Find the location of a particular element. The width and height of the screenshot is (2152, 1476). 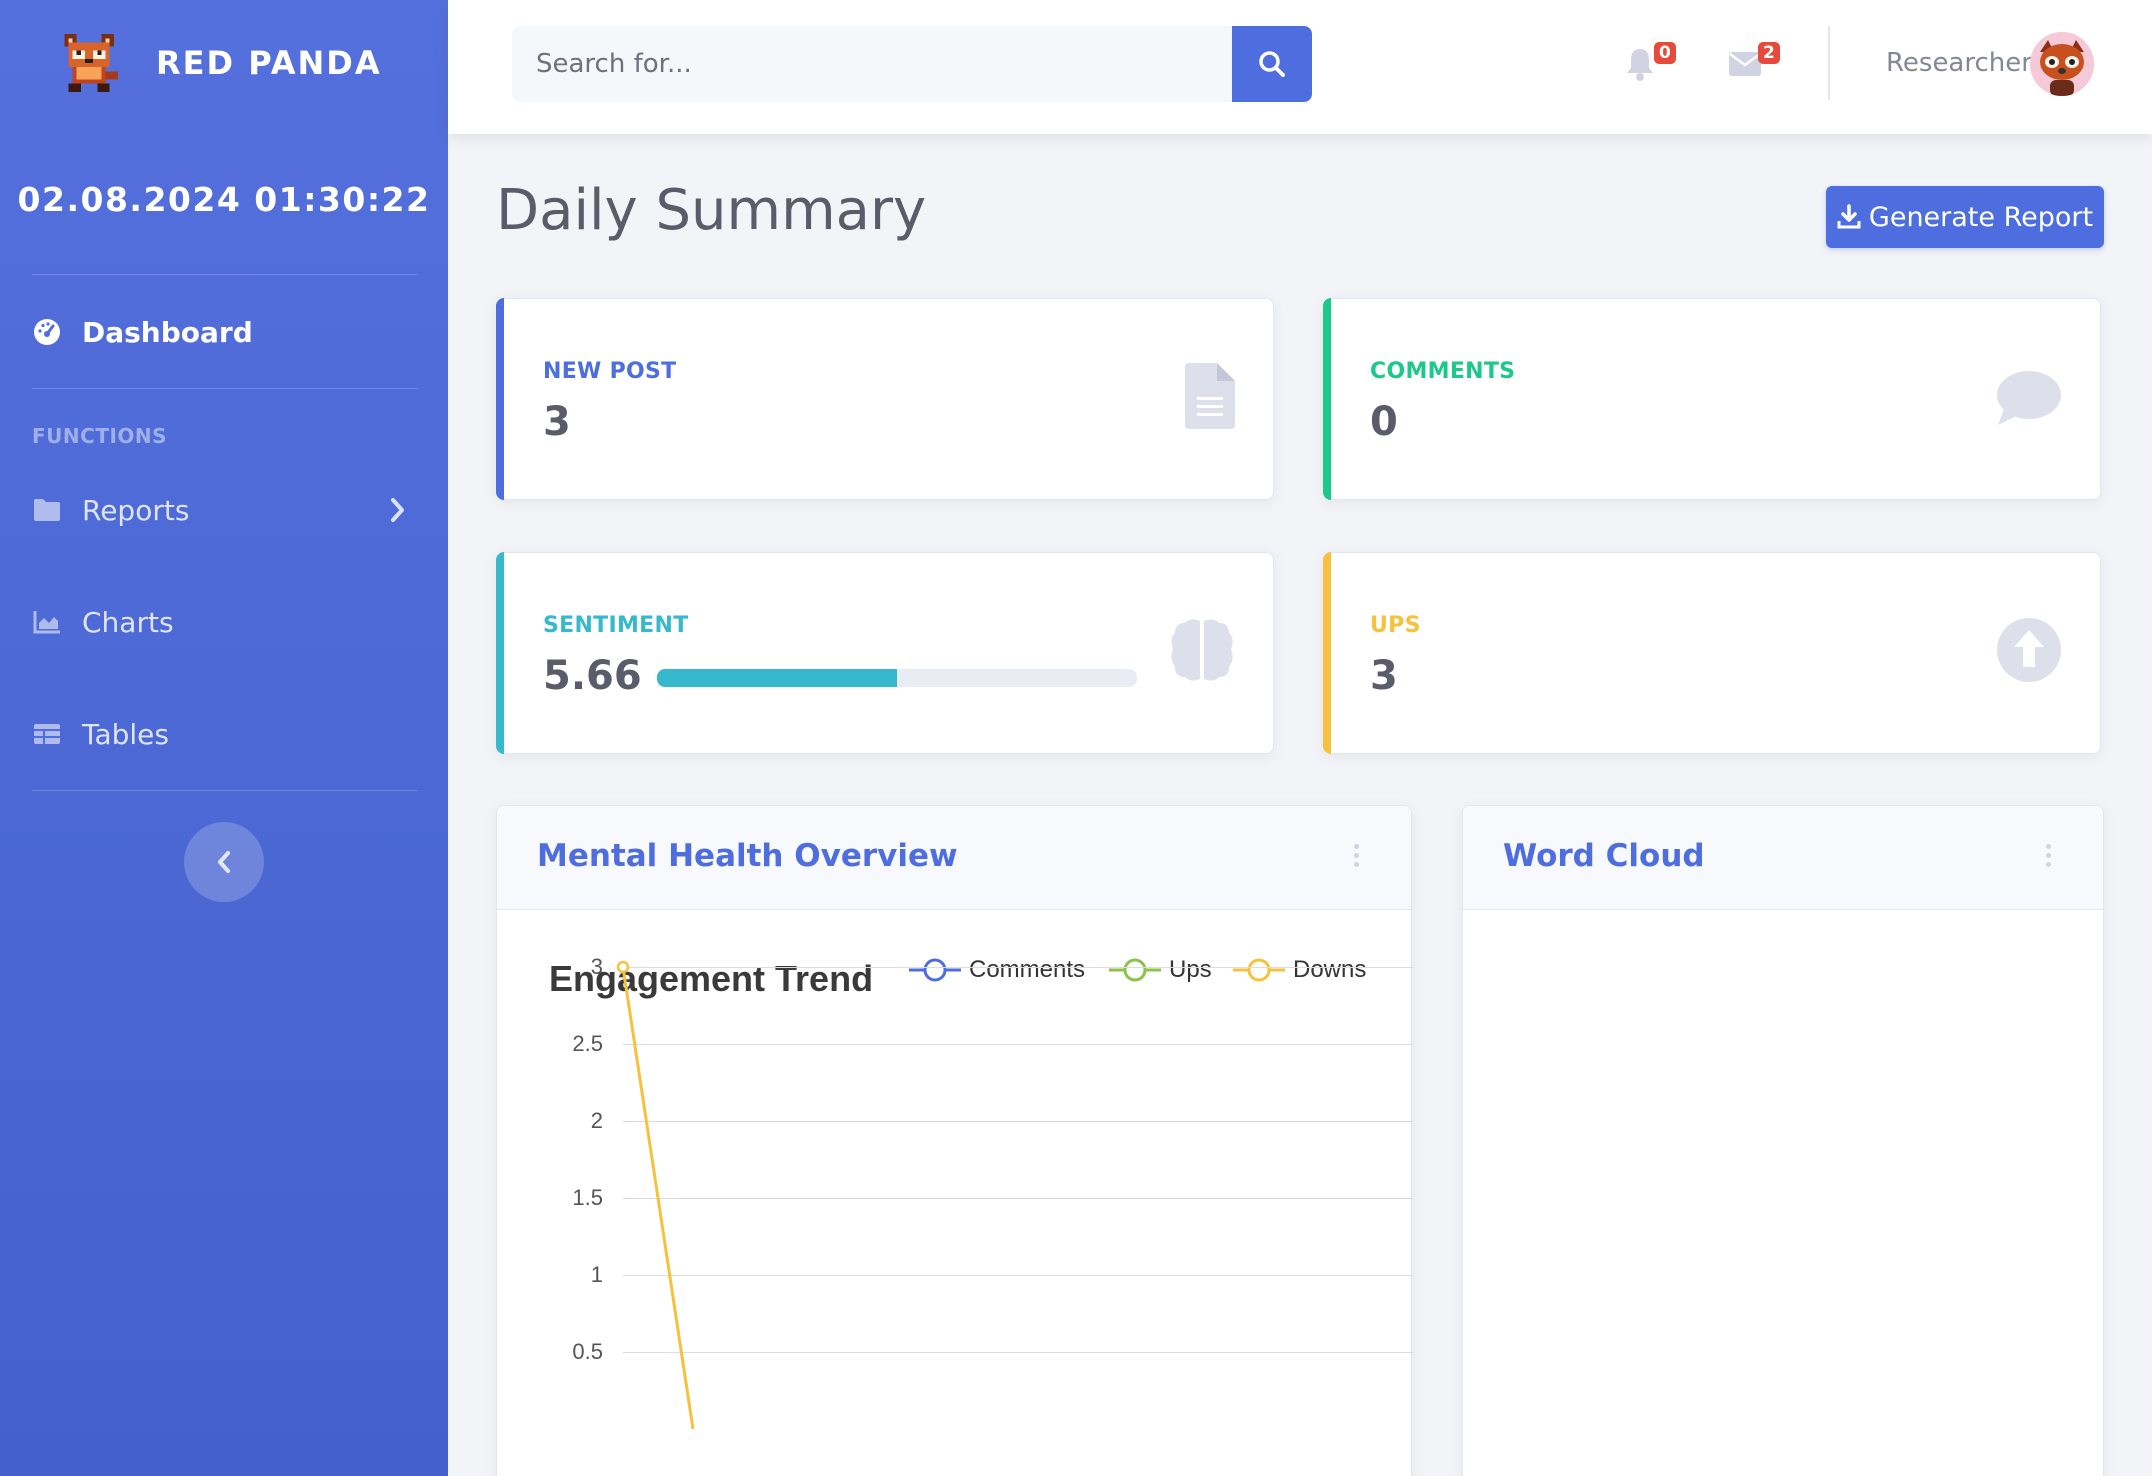

new-post-card: NEW POST 3 is located at coordinates (885, 399).